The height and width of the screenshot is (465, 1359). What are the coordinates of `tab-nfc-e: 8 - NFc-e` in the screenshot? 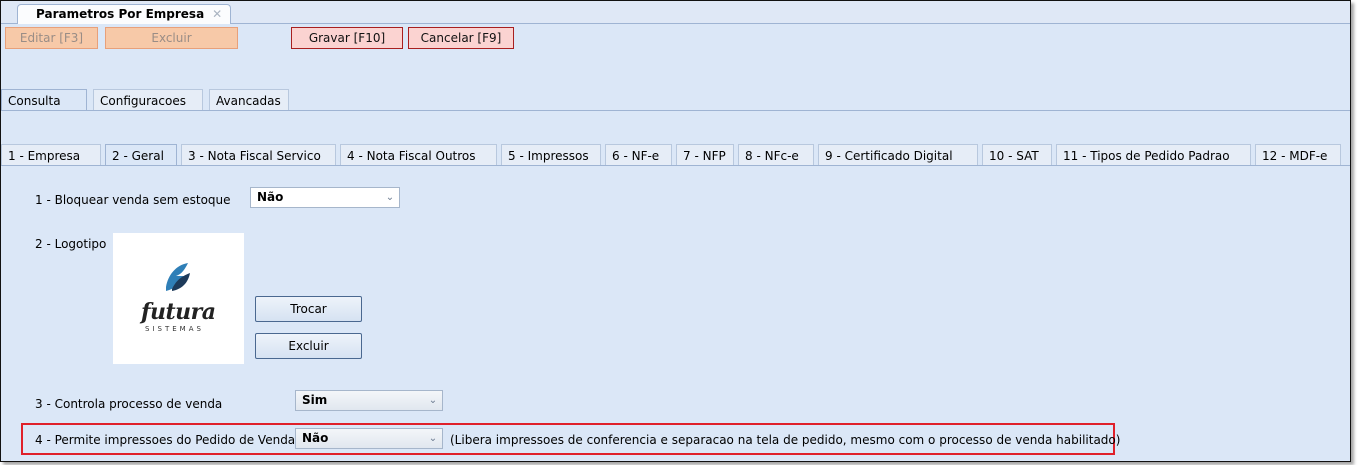 It's located at (776, 155).